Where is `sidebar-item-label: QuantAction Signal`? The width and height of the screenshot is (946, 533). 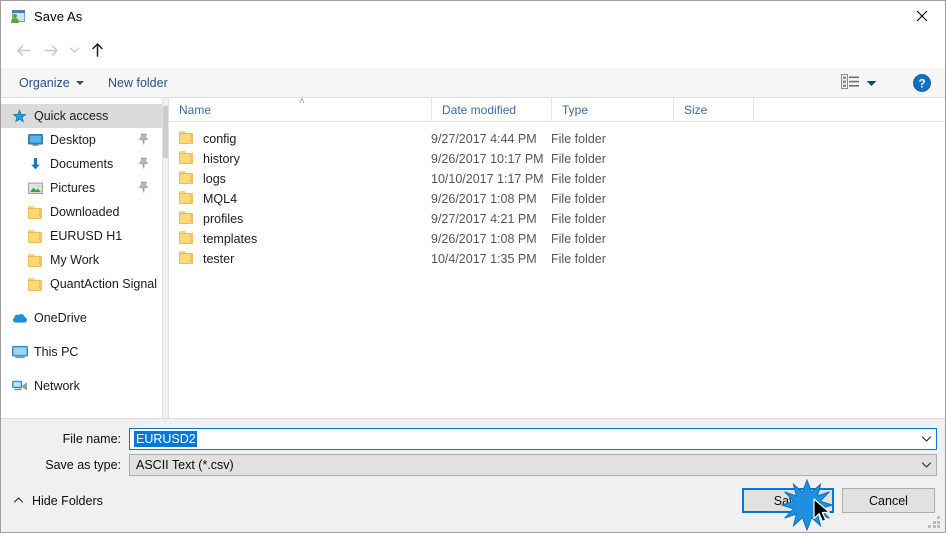 sidebar-item-label: QuantAction Signal is located at coordinates (104, 284).